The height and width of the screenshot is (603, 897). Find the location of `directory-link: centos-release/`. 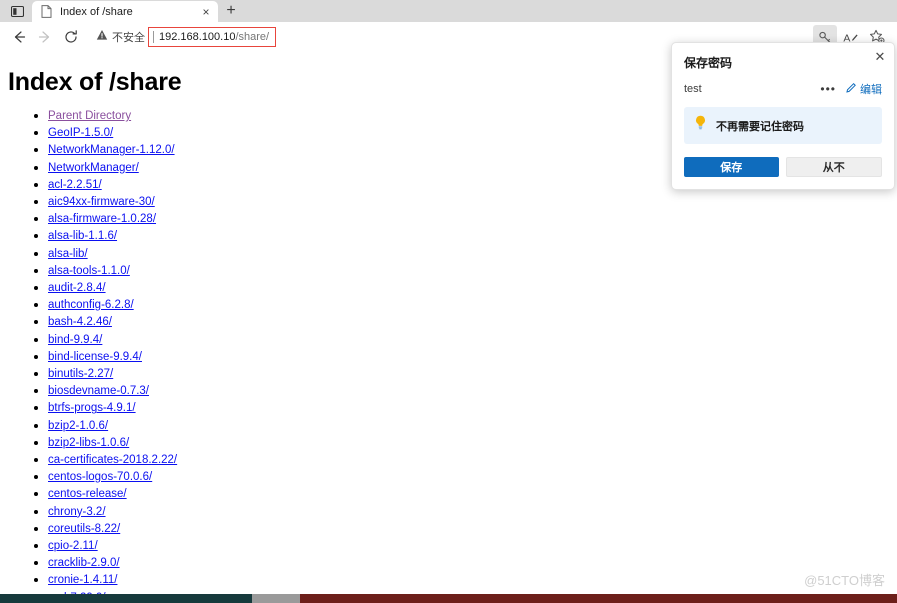

directory-link: centos-release/ is located at coordinates (87, 494).